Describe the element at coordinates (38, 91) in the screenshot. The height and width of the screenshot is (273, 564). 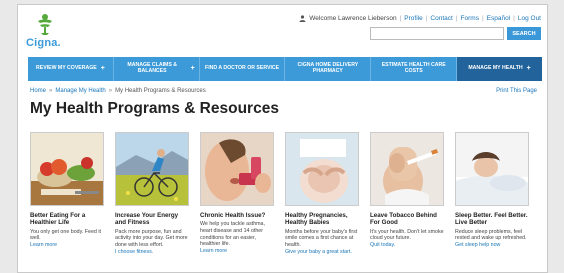
I see `breadcrumb-home: Home` at that location.